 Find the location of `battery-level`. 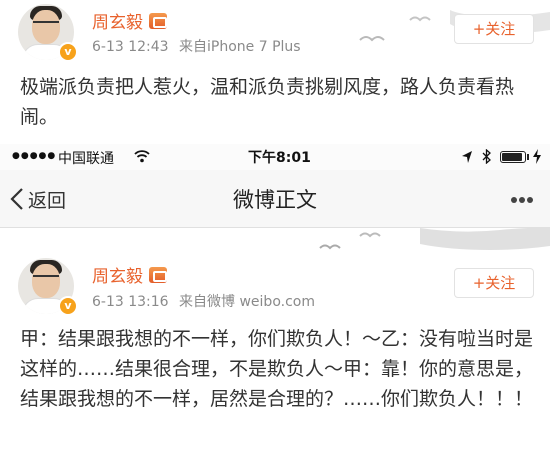

battery-level is located at coordinates (512, 157).